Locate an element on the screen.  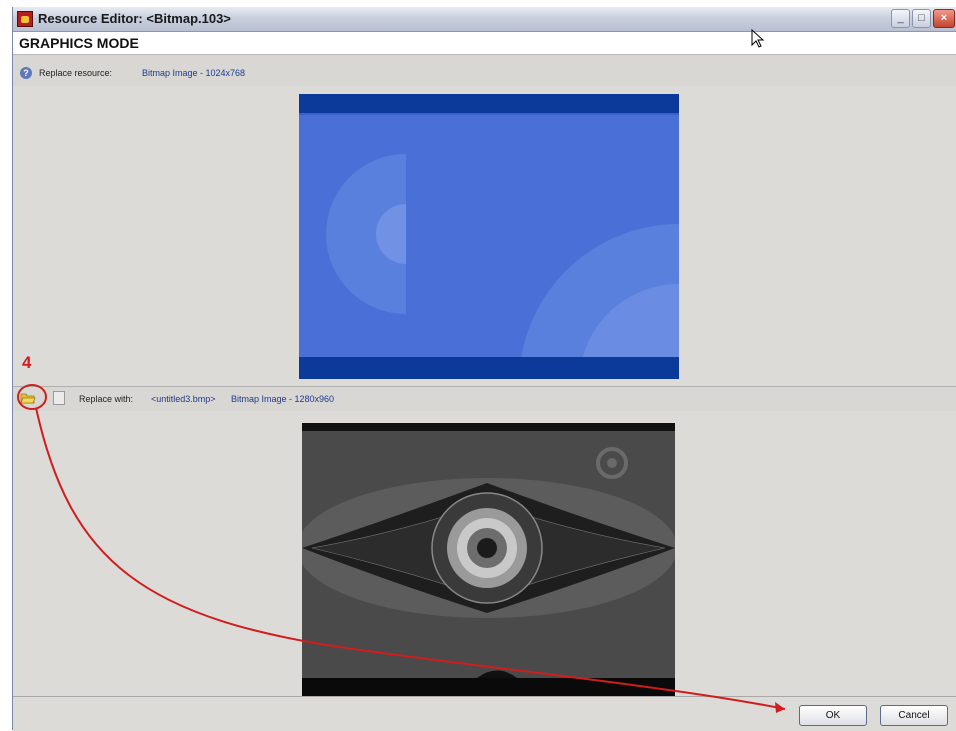
cancel-button: Cancel is located at coordinates (914, 715).